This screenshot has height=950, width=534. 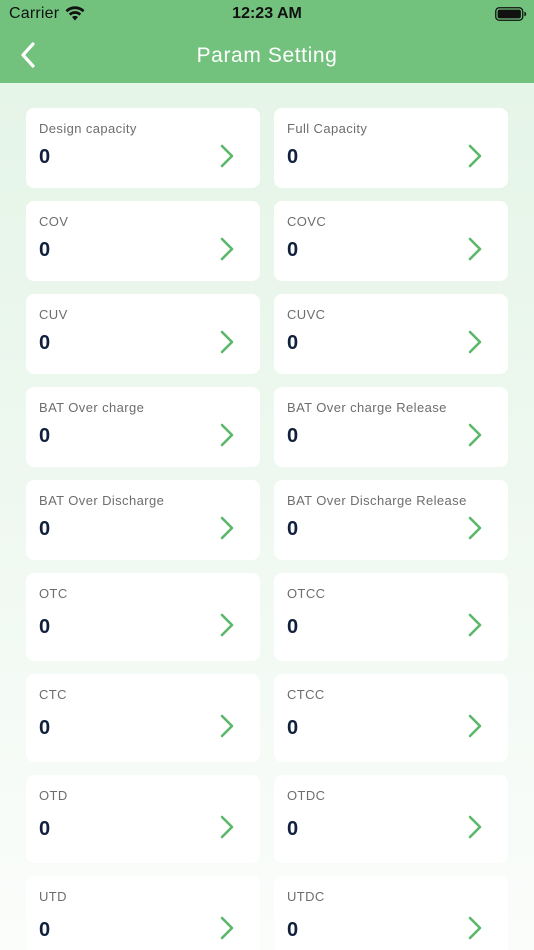 I want to click on param-card: OTCC 0, so click(x=391, y=617).